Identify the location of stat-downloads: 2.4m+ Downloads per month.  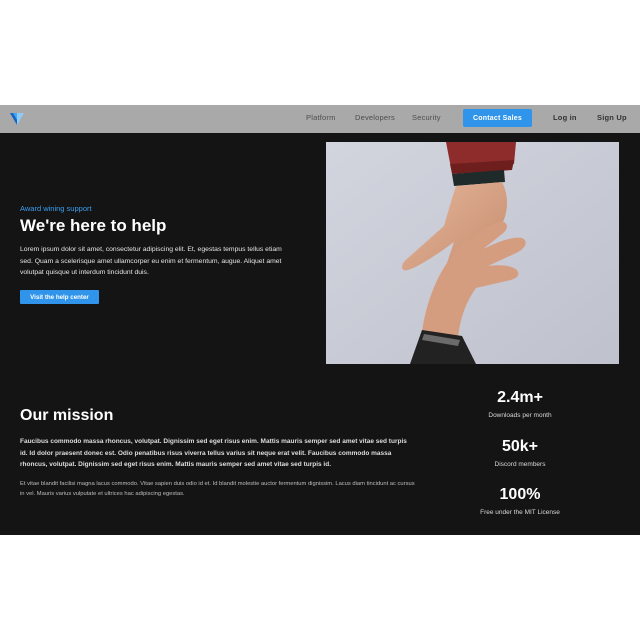
(520, 404).